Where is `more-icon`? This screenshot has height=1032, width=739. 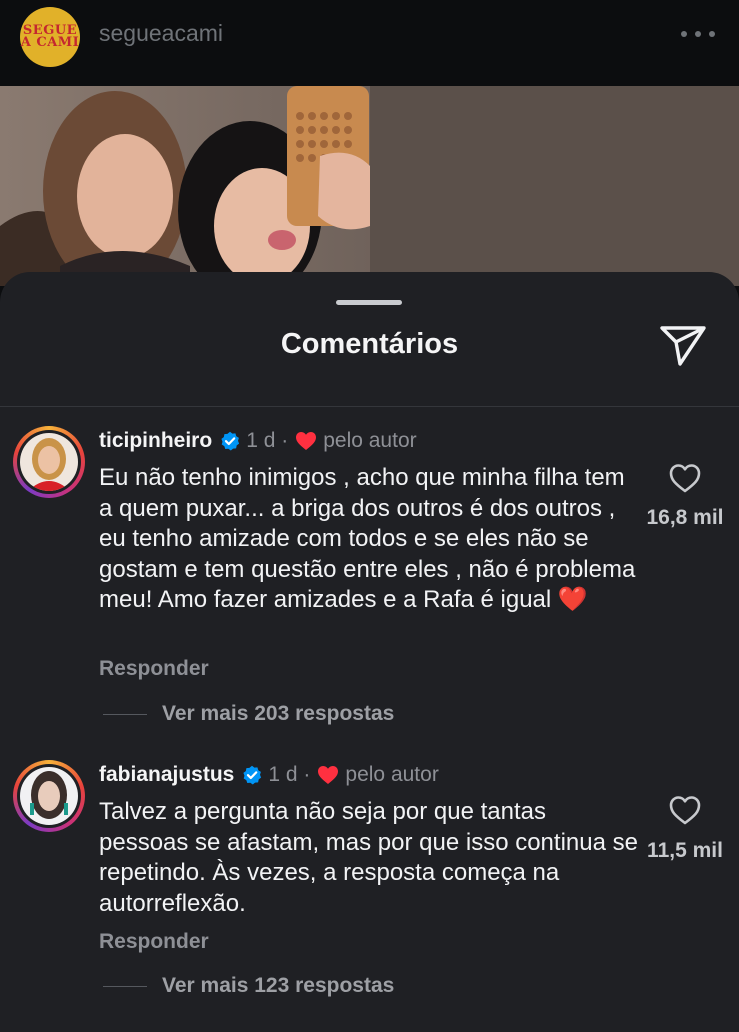 more-icon is located at coordinates (698, 34).